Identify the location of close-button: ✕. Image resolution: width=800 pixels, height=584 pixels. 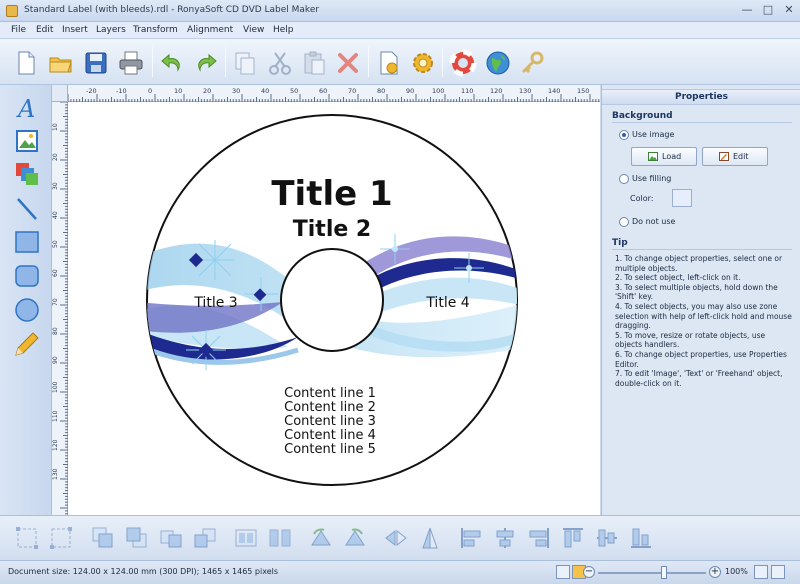
(789, 11).